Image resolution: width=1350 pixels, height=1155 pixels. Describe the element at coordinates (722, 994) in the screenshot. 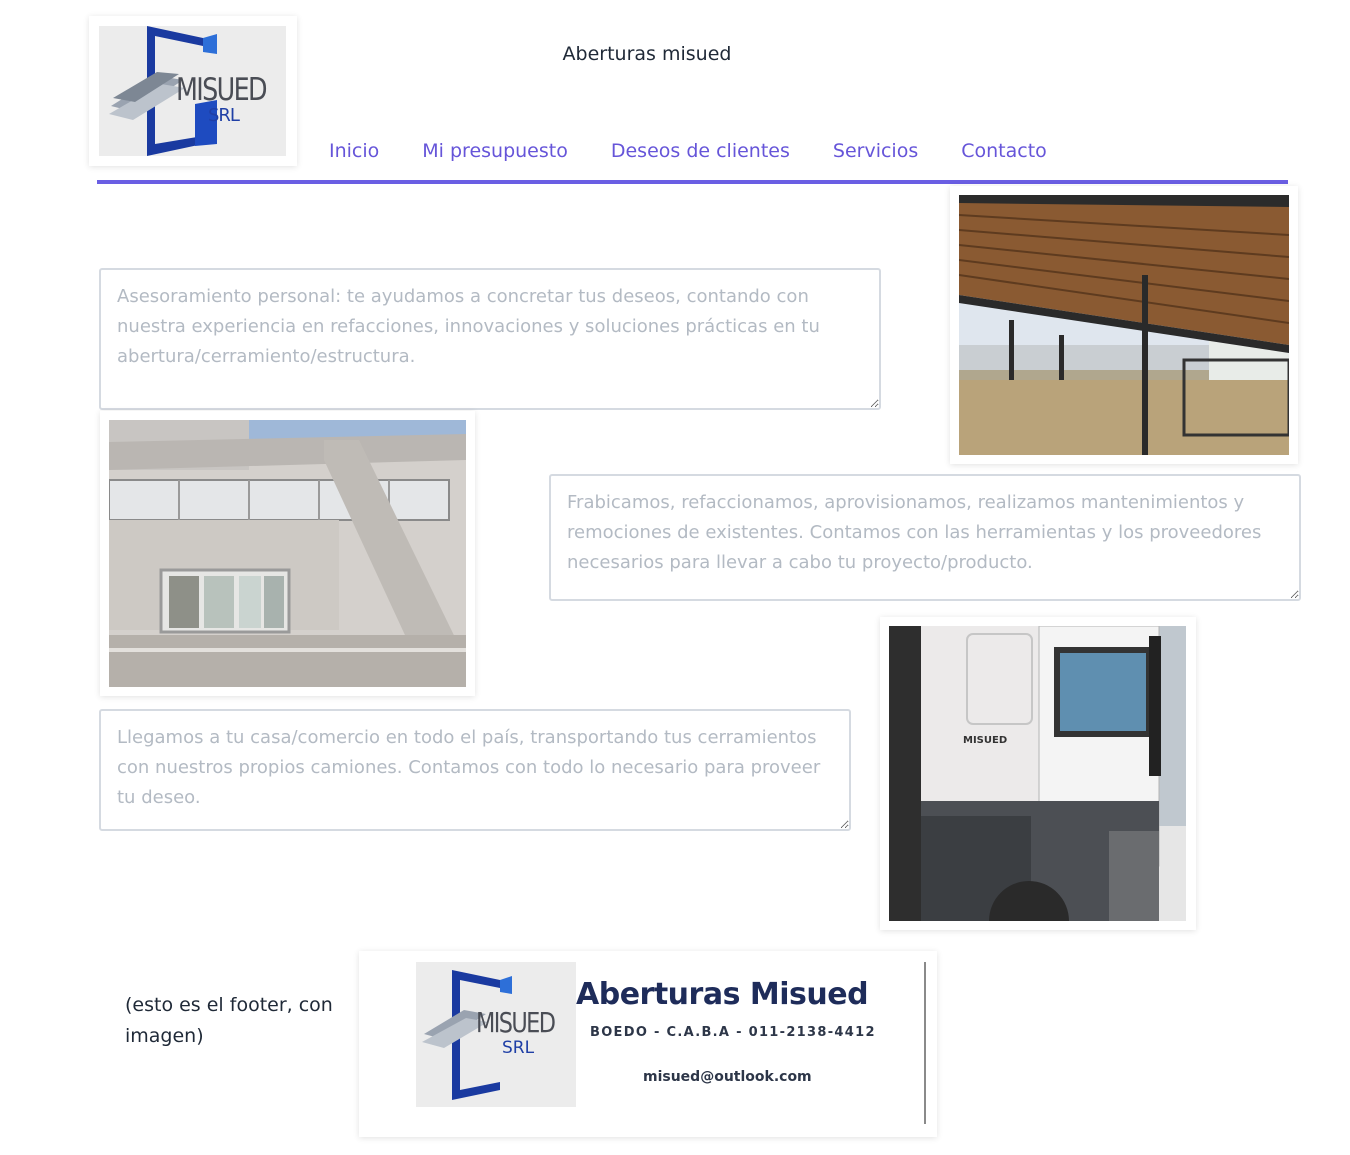

I see `footer-company-name: Aberturas Misued` at that location.